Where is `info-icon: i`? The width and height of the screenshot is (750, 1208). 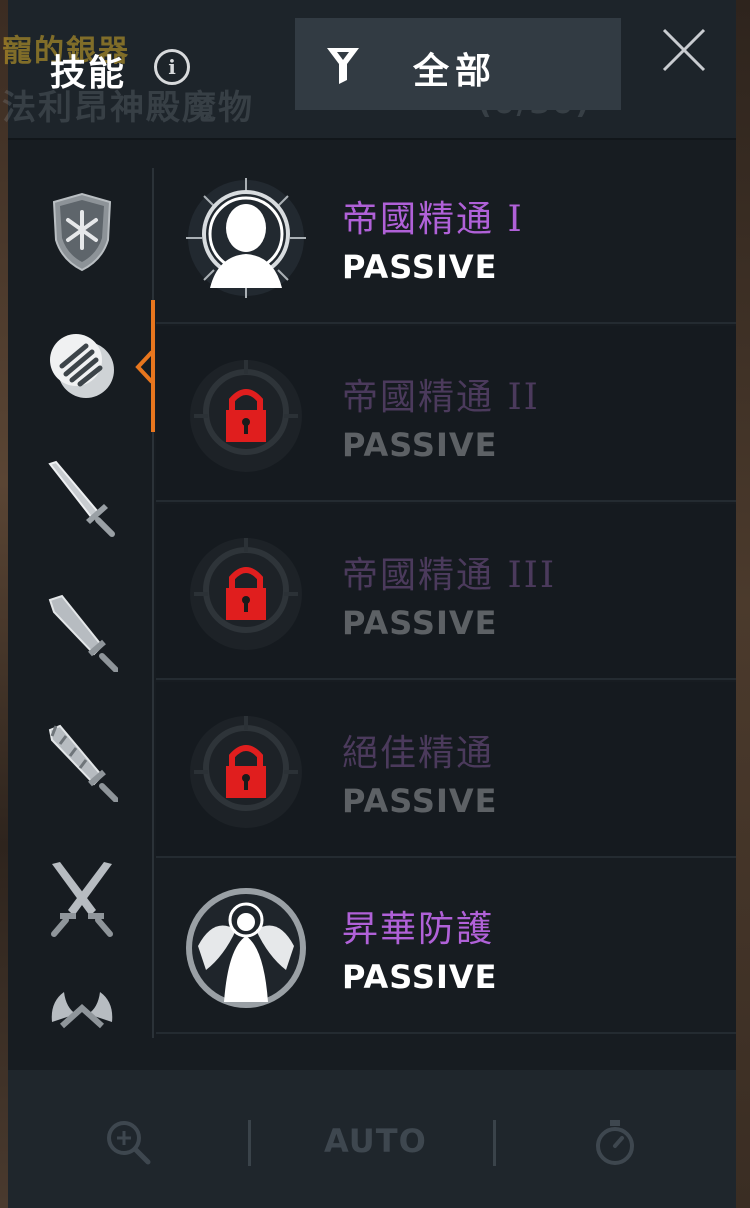
info-icon: i is located at coordinates (172, 67).